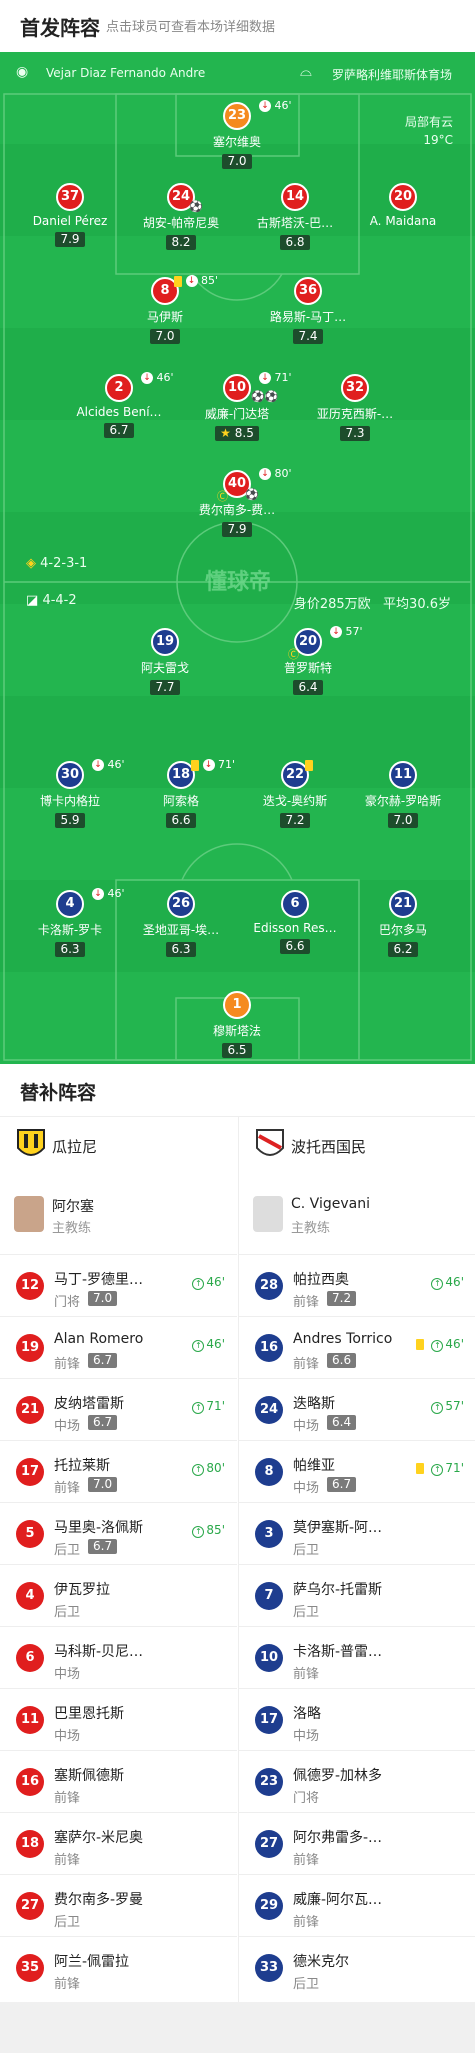 This screenshot has height=2053, width=475. I want to click on sub-in-event: ↑ 80', so click(208, 1468).